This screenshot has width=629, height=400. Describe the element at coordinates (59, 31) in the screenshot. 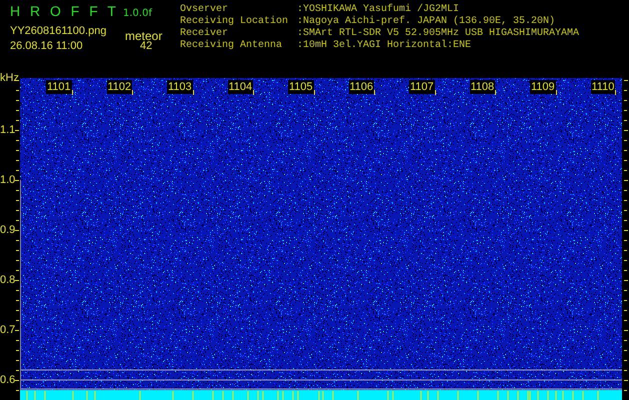

I see `file-name: YY2608161100.png` at that location.